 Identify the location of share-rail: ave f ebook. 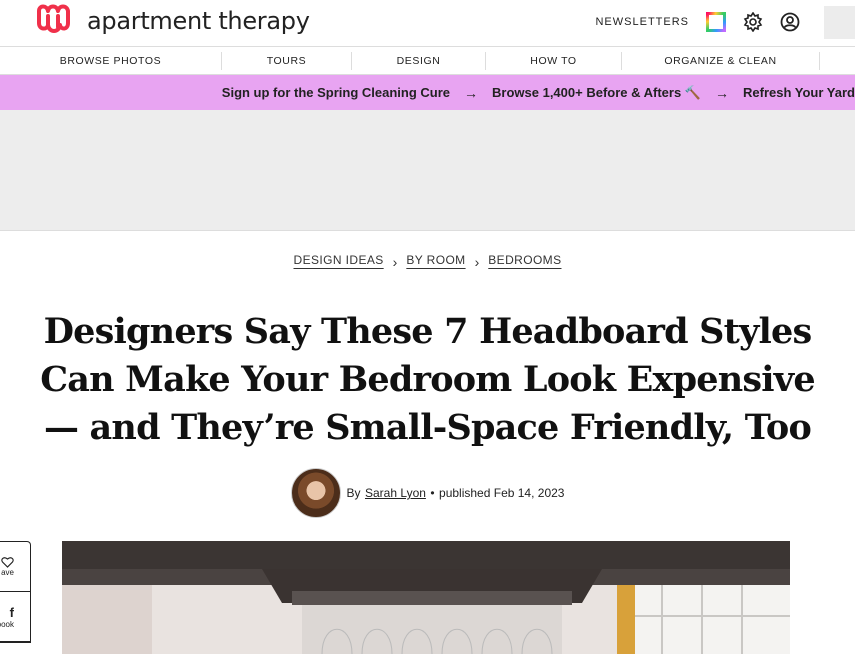
(15, 592).